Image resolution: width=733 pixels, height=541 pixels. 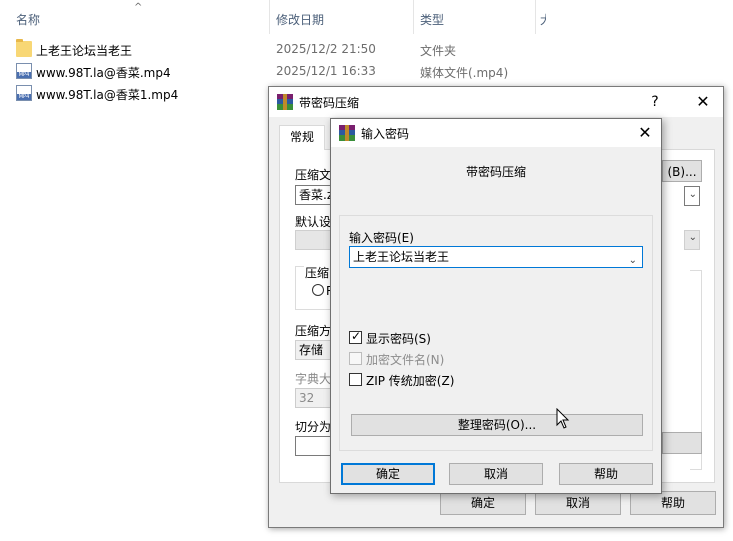 I want to click on archive-name-dropdown: ⌄, so click(x=692, y=196).